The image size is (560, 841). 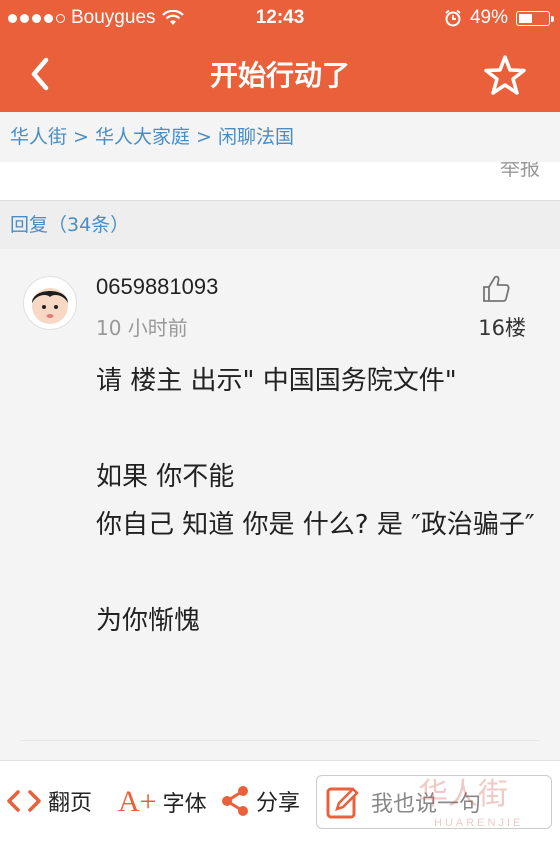 I want to click on share-icon, so click(x=235, y=801).